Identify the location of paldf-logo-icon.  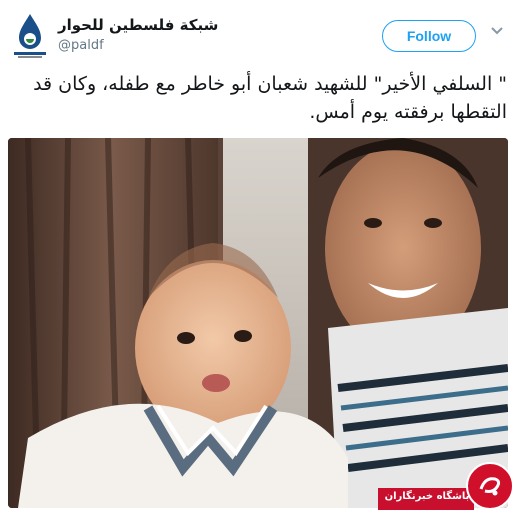
(30, 36).